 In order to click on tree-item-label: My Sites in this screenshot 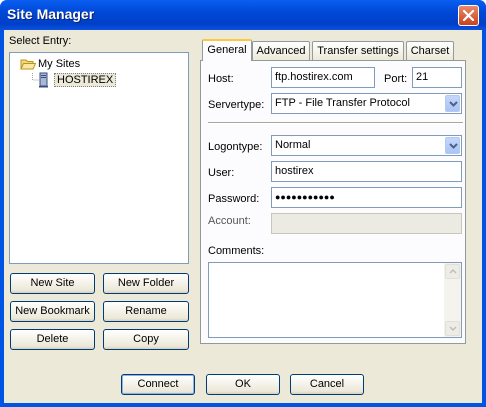, I will do `click(59, 64)`.